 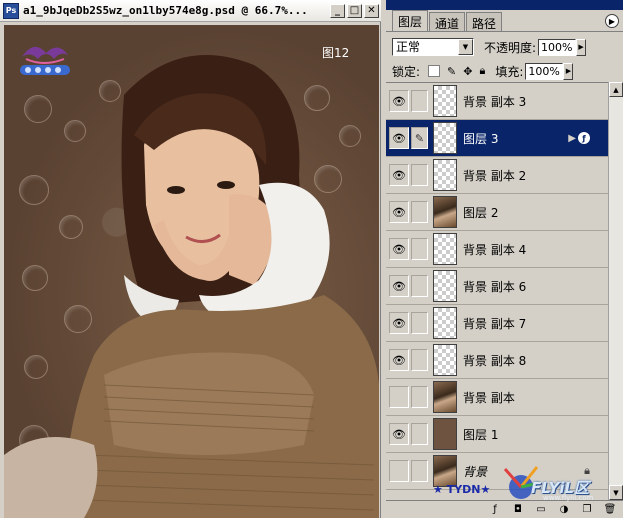 What do you see at coordinates (484, 21) in the screenshot?
I see `tab-paths: 路径` at bounding box center [484, 21].